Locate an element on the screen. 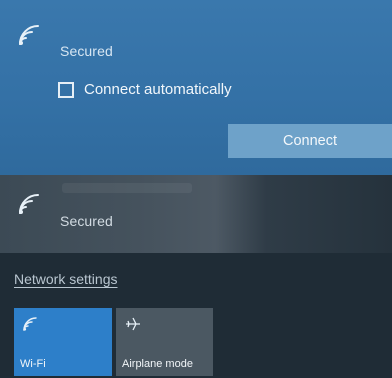  network-name-blurred is located at coordinates (127, 188).